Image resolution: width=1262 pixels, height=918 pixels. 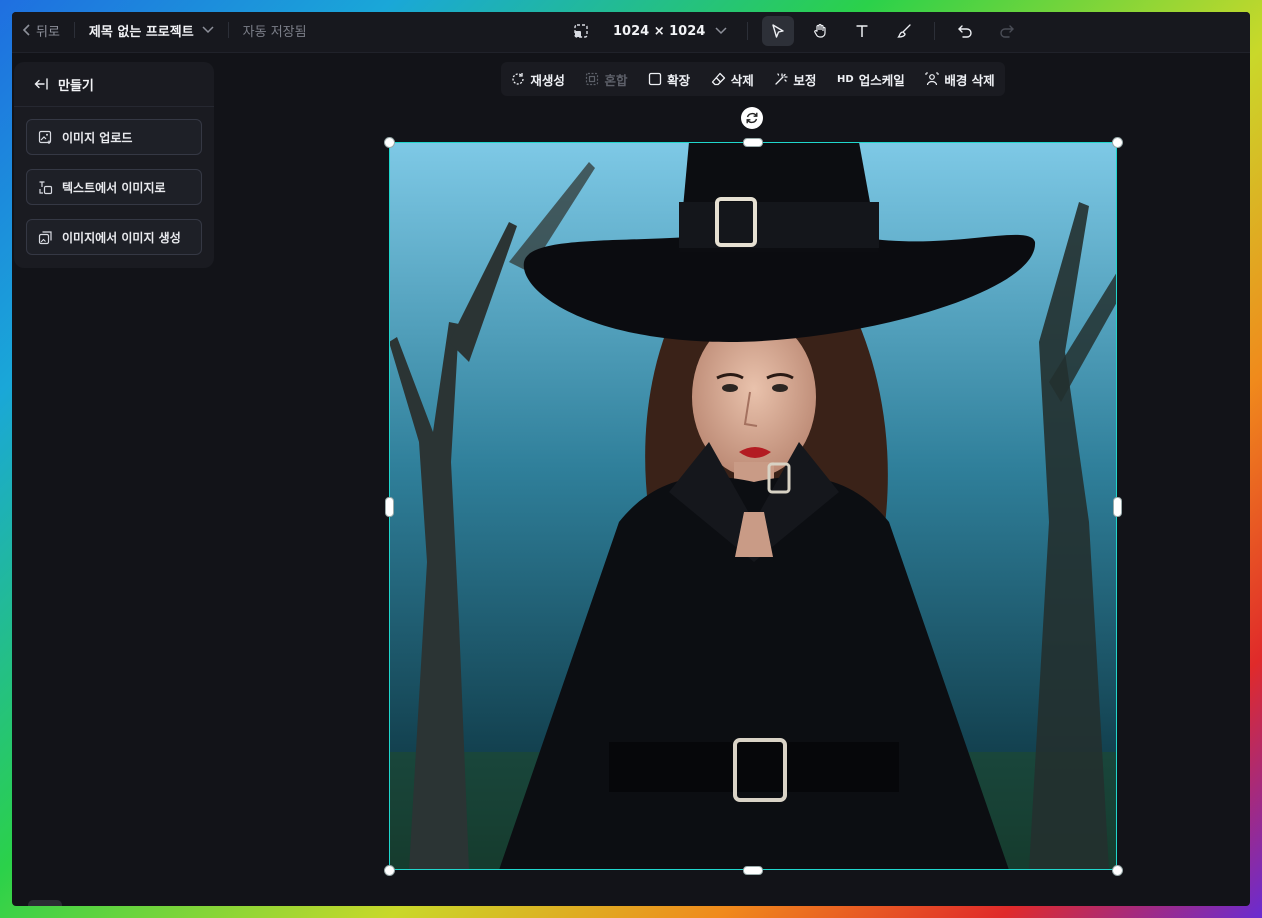 I want to click on regenerate-label: 재생성, so click(x=547, y=80).